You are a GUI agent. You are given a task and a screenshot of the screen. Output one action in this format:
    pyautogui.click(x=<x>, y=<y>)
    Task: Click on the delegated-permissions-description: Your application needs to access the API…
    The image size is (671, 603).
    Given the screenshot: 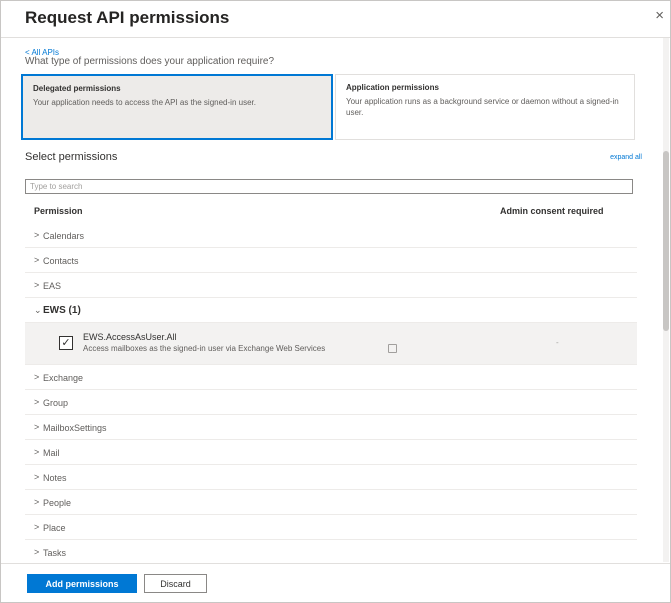 What is the action you would take?
    pyautogui.click(x=144, y=103)
    